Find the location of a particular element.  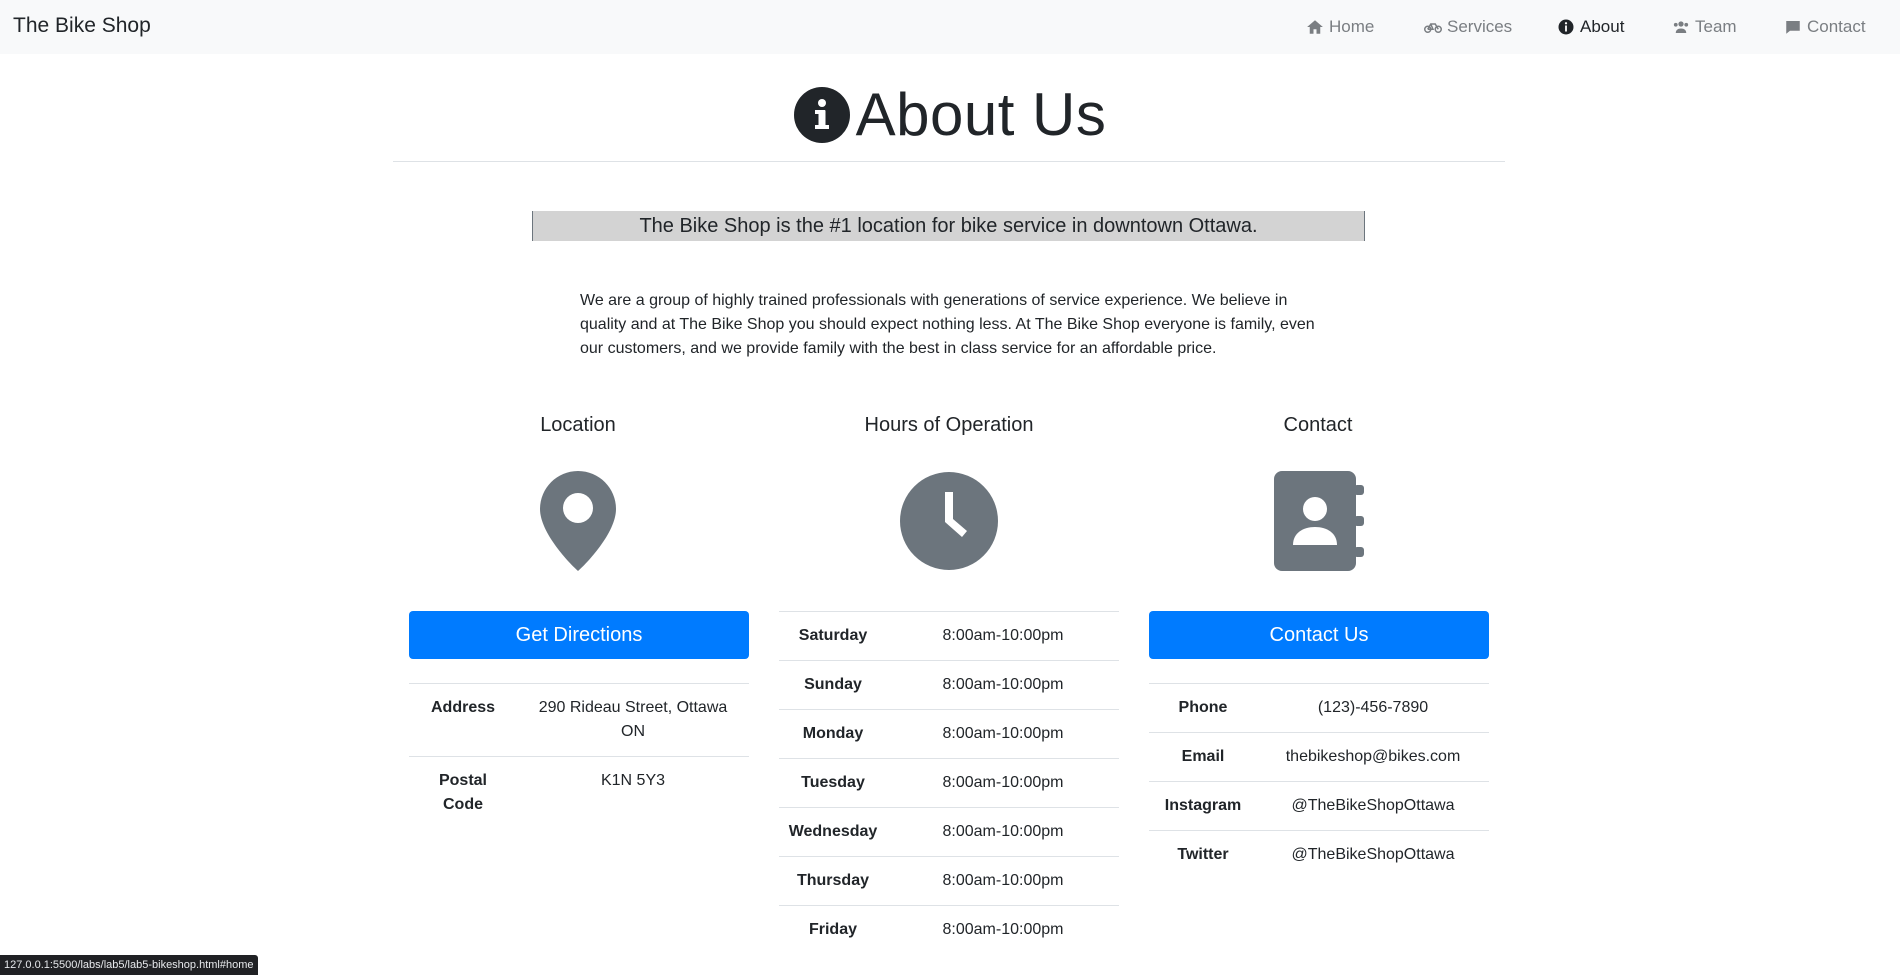

row-value: K1N 5Y3 is located at coordinates (633, 792).